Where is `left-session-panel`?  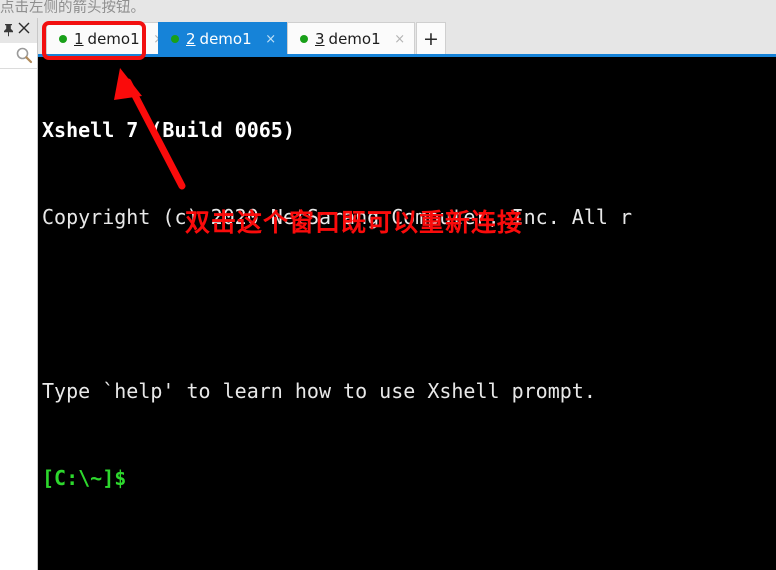
left-session-panel is located at coordinates (19, 294).